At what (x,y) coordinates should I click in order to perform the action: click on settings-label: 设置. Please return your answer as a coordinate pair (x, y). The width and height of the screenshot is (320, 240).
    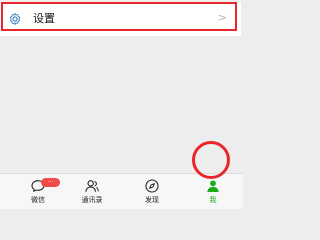
    Looking at the image, I should click on (44, 18).